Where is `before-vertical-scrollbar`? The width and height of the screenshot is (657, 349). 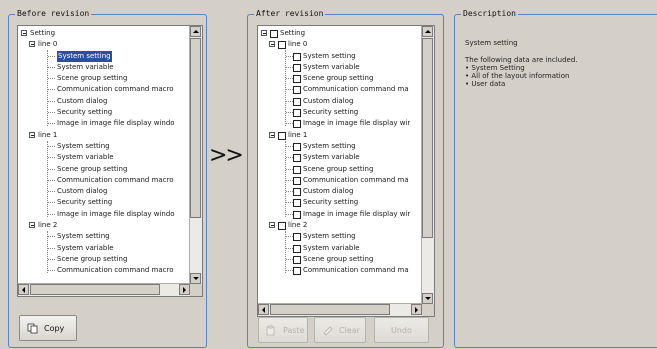
before-vertical-scrollbar is located at coordinates (195, 155).